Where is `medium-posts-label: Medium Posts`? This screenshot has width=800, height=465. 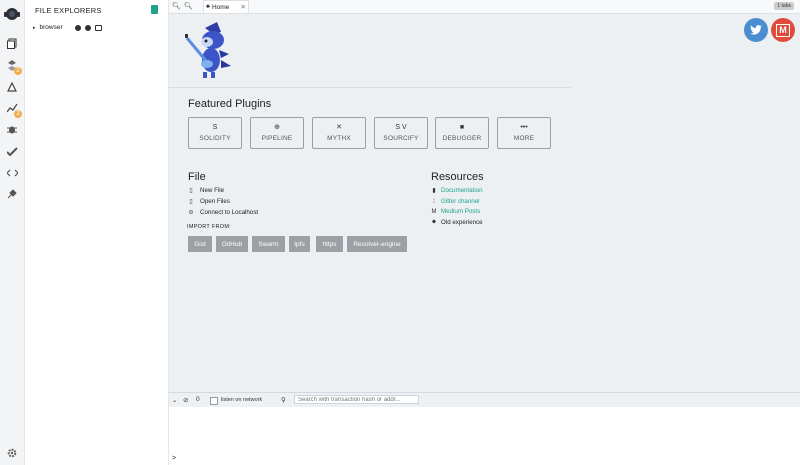
medium-posts-label: Medium Posts is located at coordinates (461, 211).